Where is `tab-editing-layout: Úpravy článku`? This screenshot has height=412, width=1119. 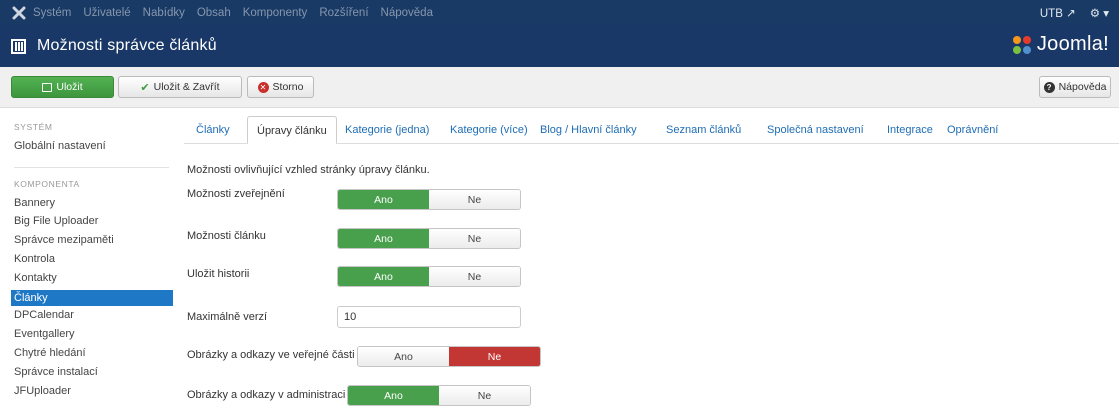 tab-editing-layout: Úpravy článku is located at coordinates (292, 130).